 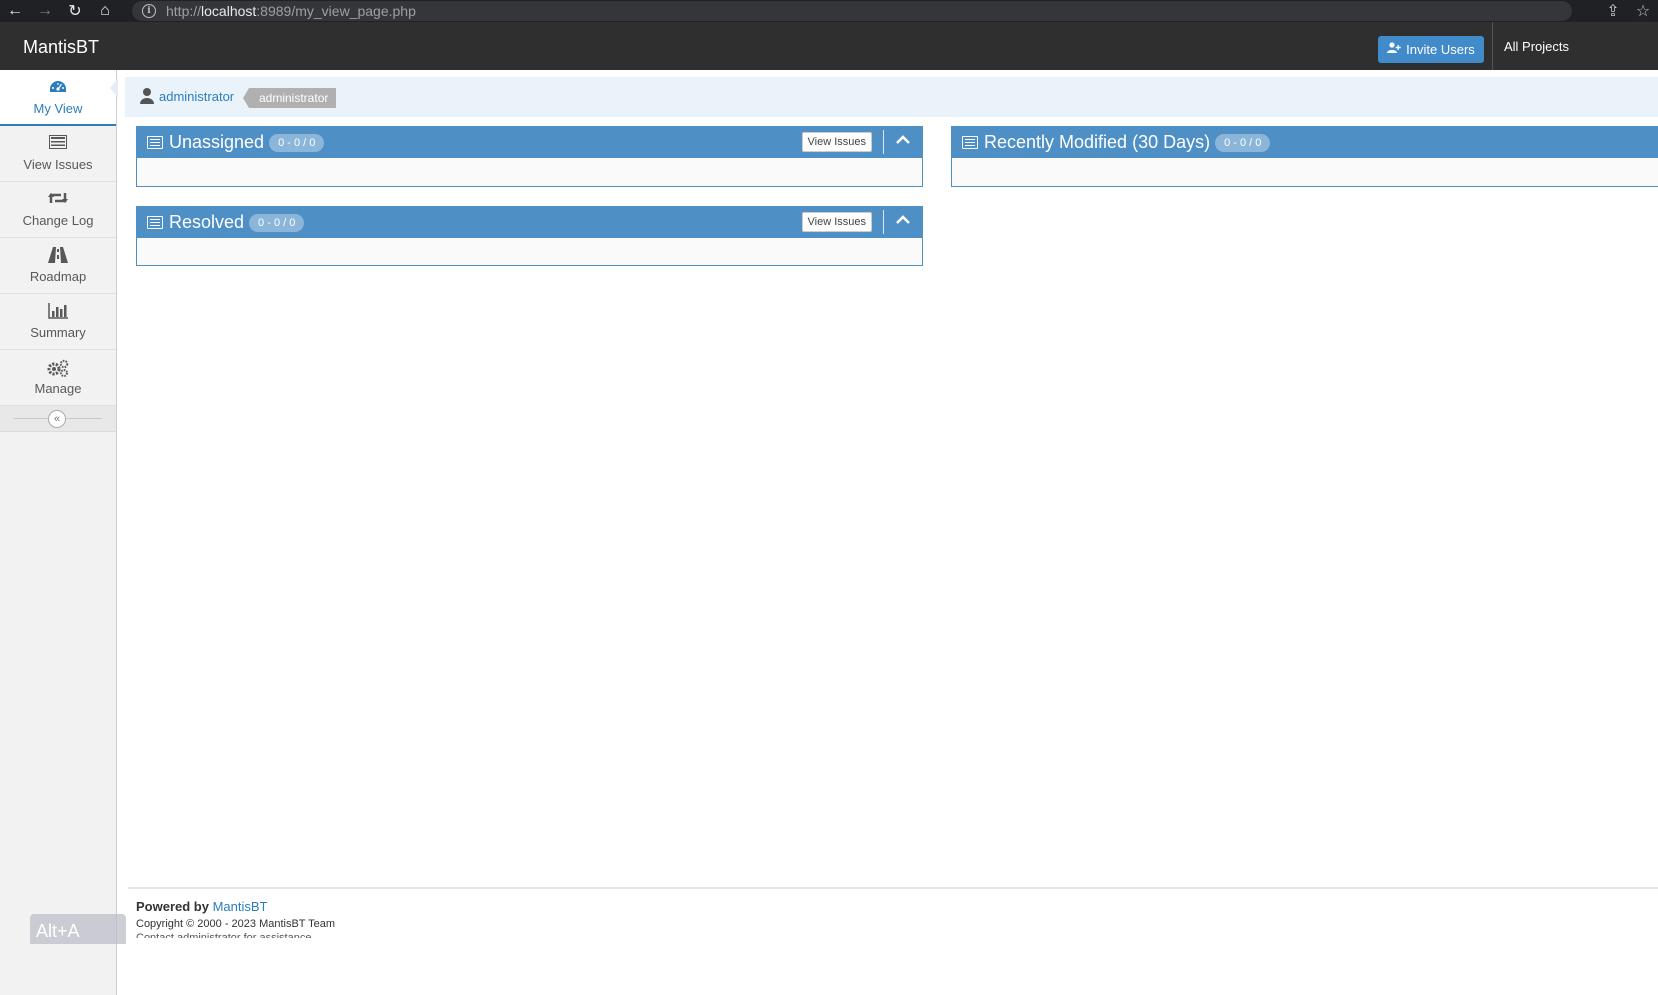 What do you see at coordinates (1613, 11) in the screenshot?
I see `share-icon: ⇪` at bounding box center [1613, 11].